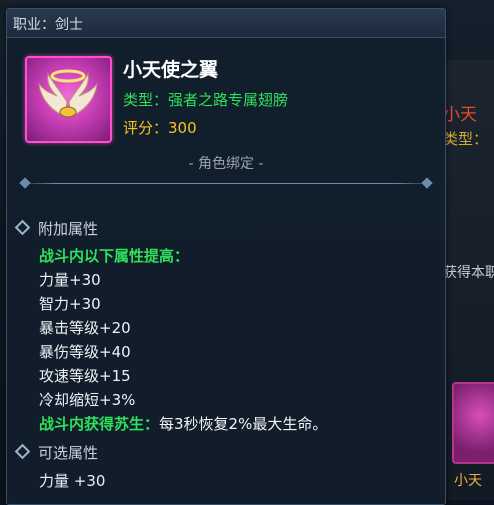  I want to click on stat-line: 暴击等级+20, so click(85, 328).